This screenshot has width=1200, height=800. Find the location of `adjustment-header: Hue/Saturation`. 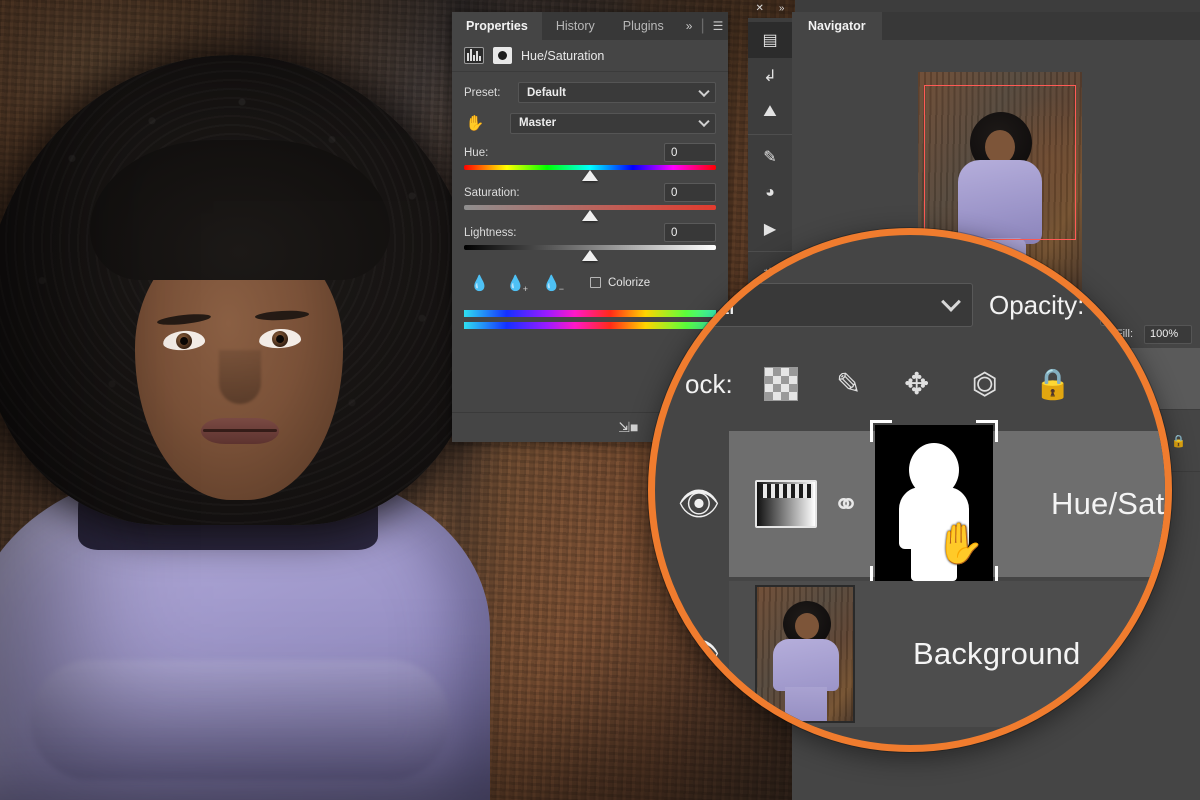

adjustment-header: Hue/Saturation is located at coordinates (590, 56).